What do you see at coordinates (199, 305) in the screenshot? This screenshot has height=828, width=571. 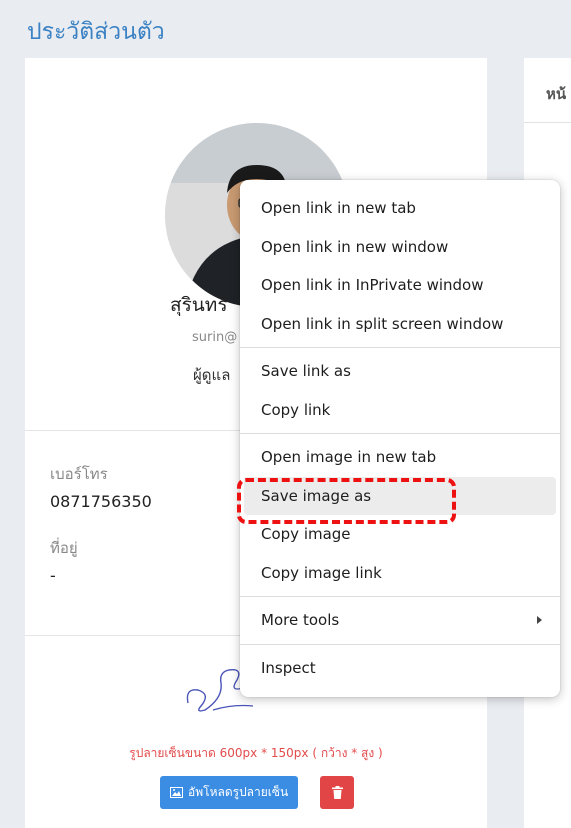 I see `user-name: สุรินทร์` at bounding box center [199, 305].